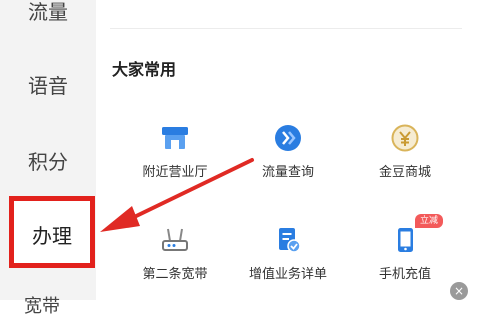 Image resolution: width=480 pixels, height=318 pixels. I want to click on coin-mall-icon, so click(405, 138).